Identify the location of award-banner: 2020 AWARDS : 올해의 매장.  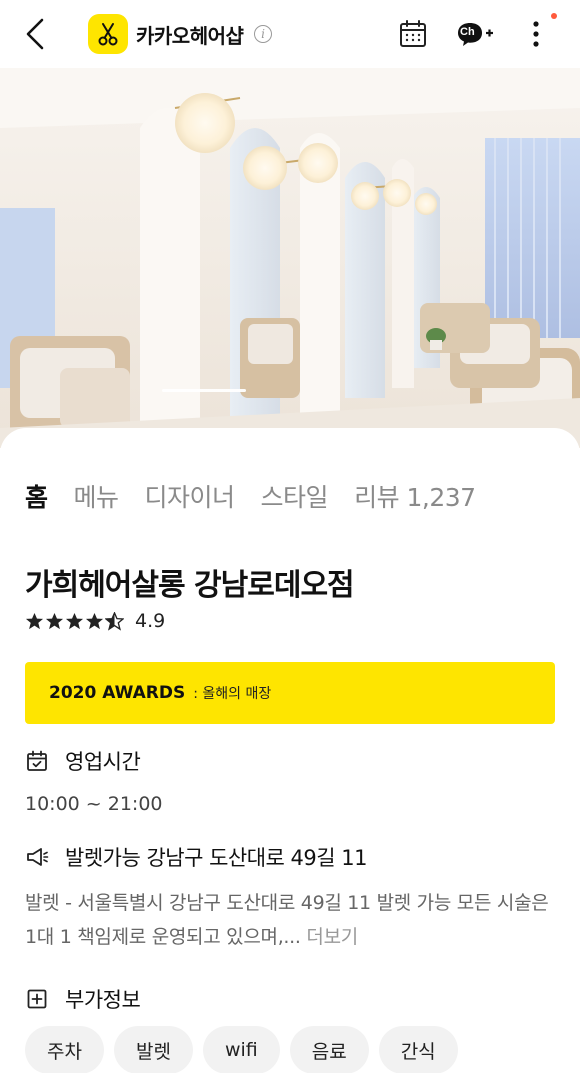
(290, 693).